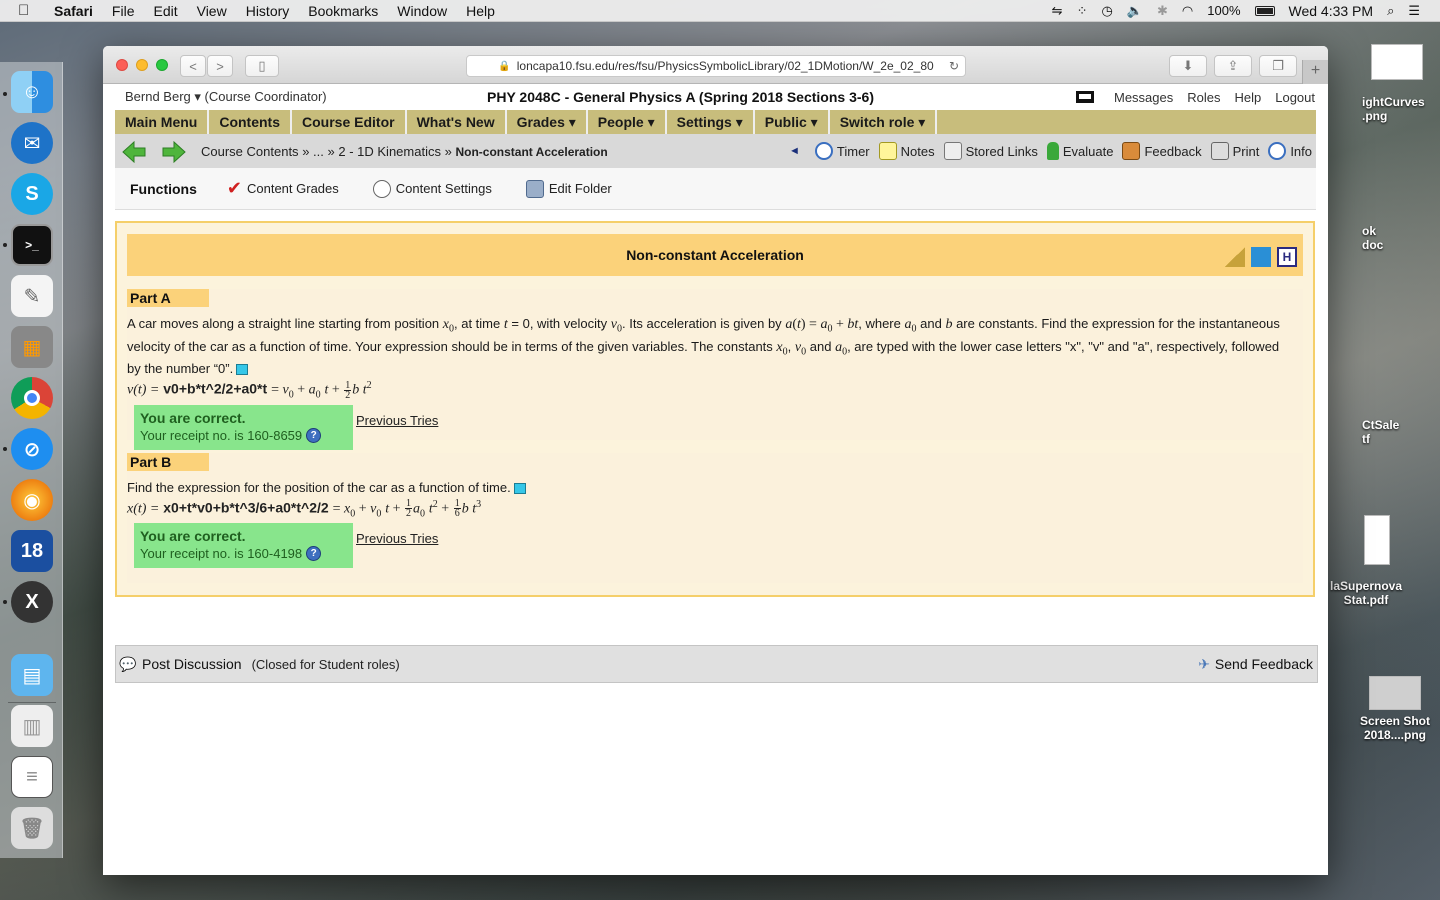 This screenshot has width=1440, height=900. Describe the element at coordinates (1264, 10) in the screenshot. I see `battery-icon` at that location.